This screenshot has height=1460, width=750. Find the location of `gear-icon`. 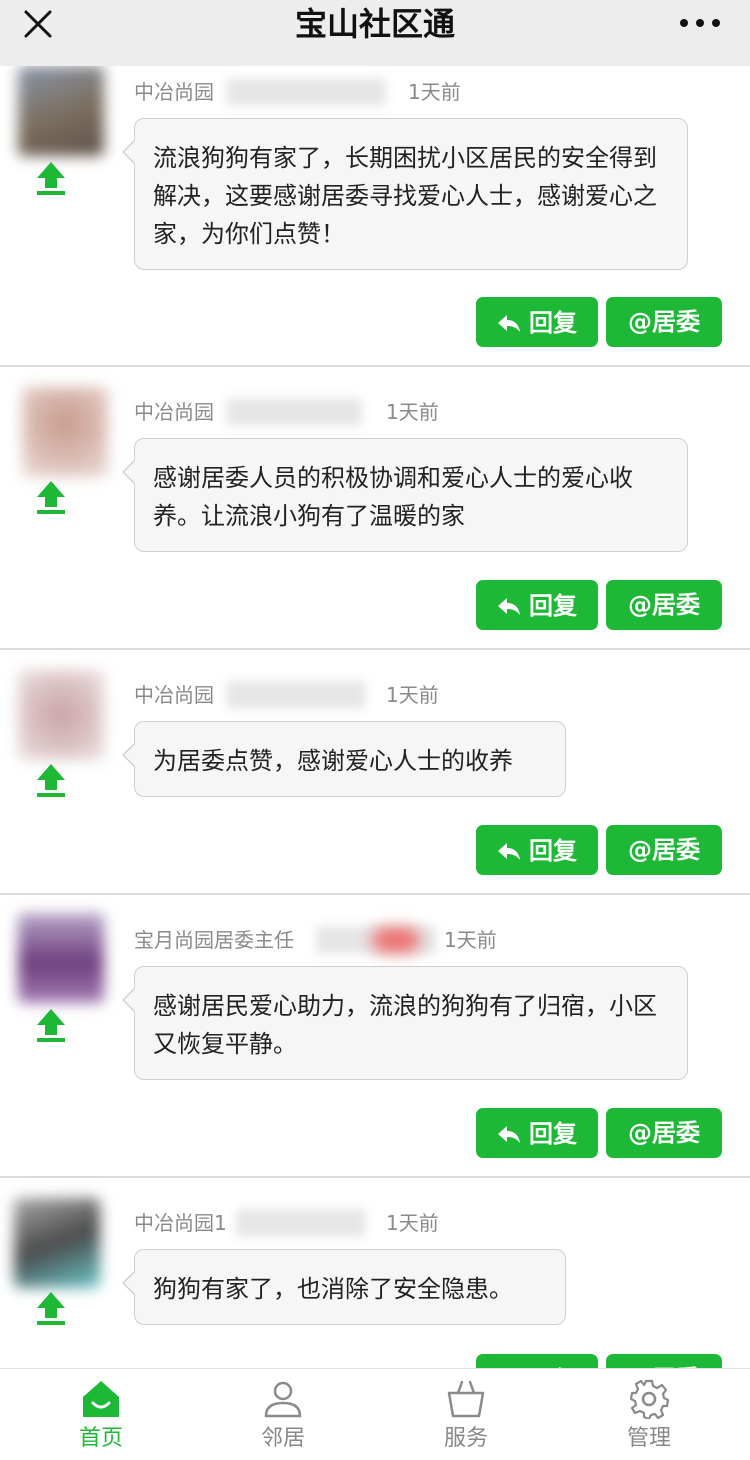

gear-icon is located at coordinates (649, 1399).